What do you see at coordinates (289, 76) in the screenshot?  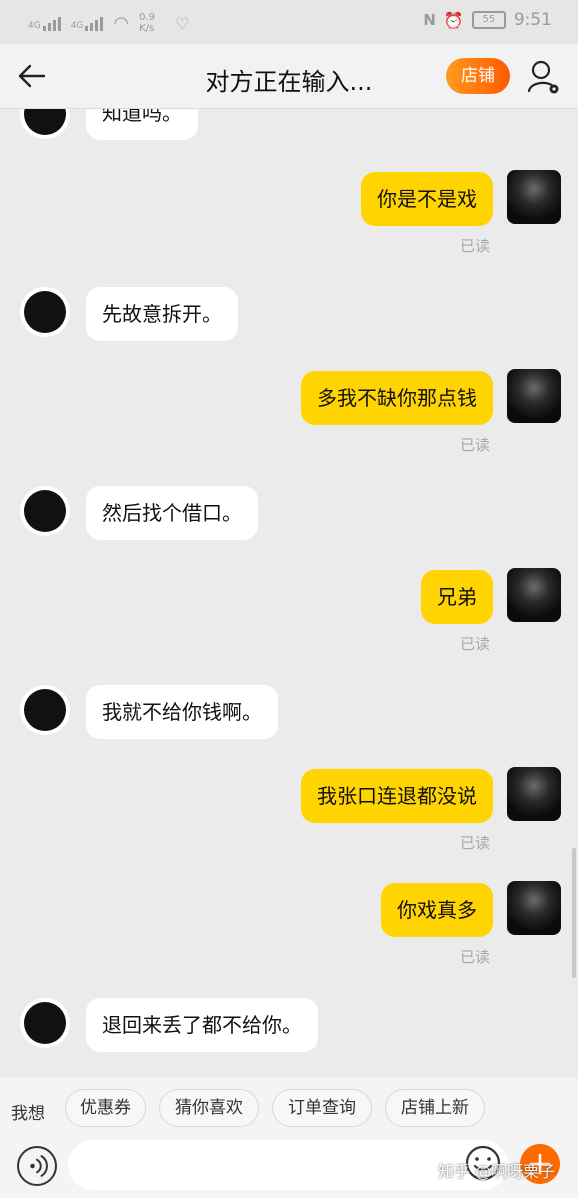 I see `chat-header: 对方正在输入... 店铺` at bounding box center [289, 76].